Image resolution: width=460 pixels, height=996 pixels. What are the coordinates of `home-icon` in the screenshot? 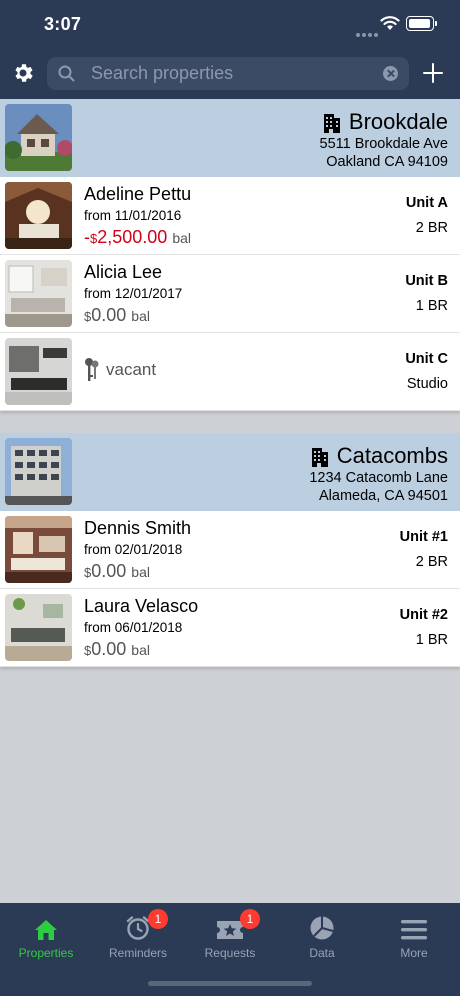 It's located at (46, 930).